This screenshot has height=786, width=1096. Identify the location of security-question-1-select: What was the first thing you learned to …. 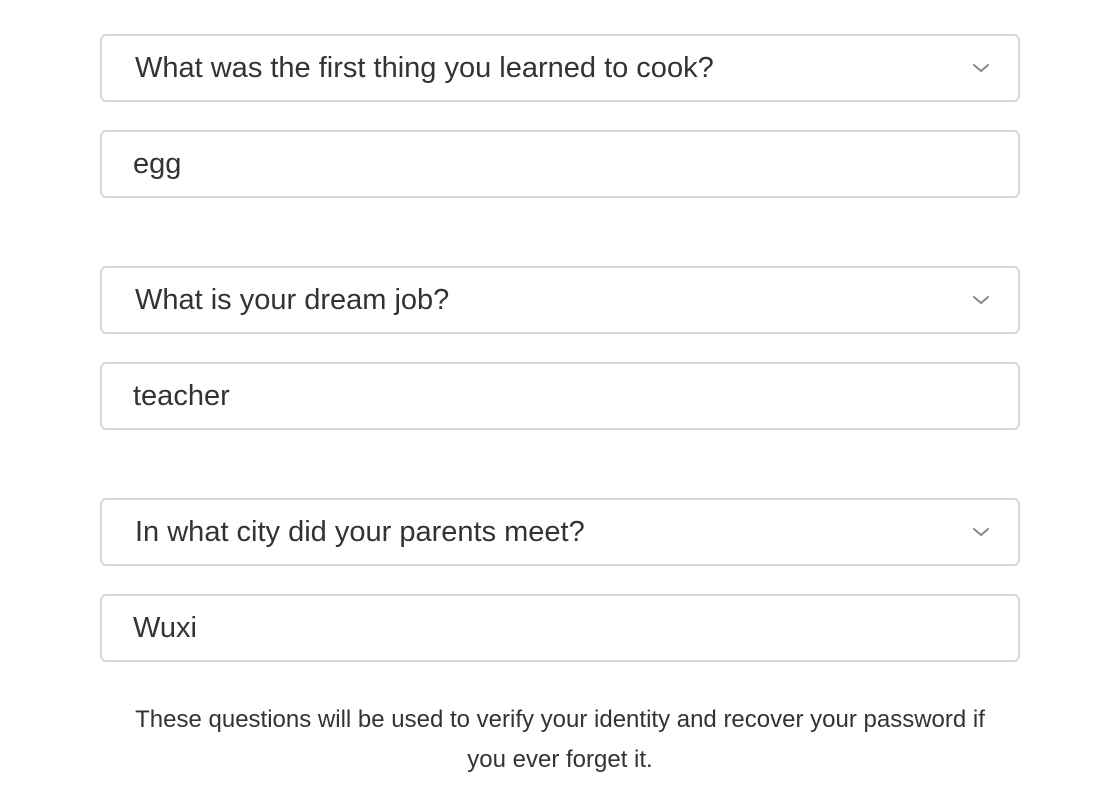
(560, 68).